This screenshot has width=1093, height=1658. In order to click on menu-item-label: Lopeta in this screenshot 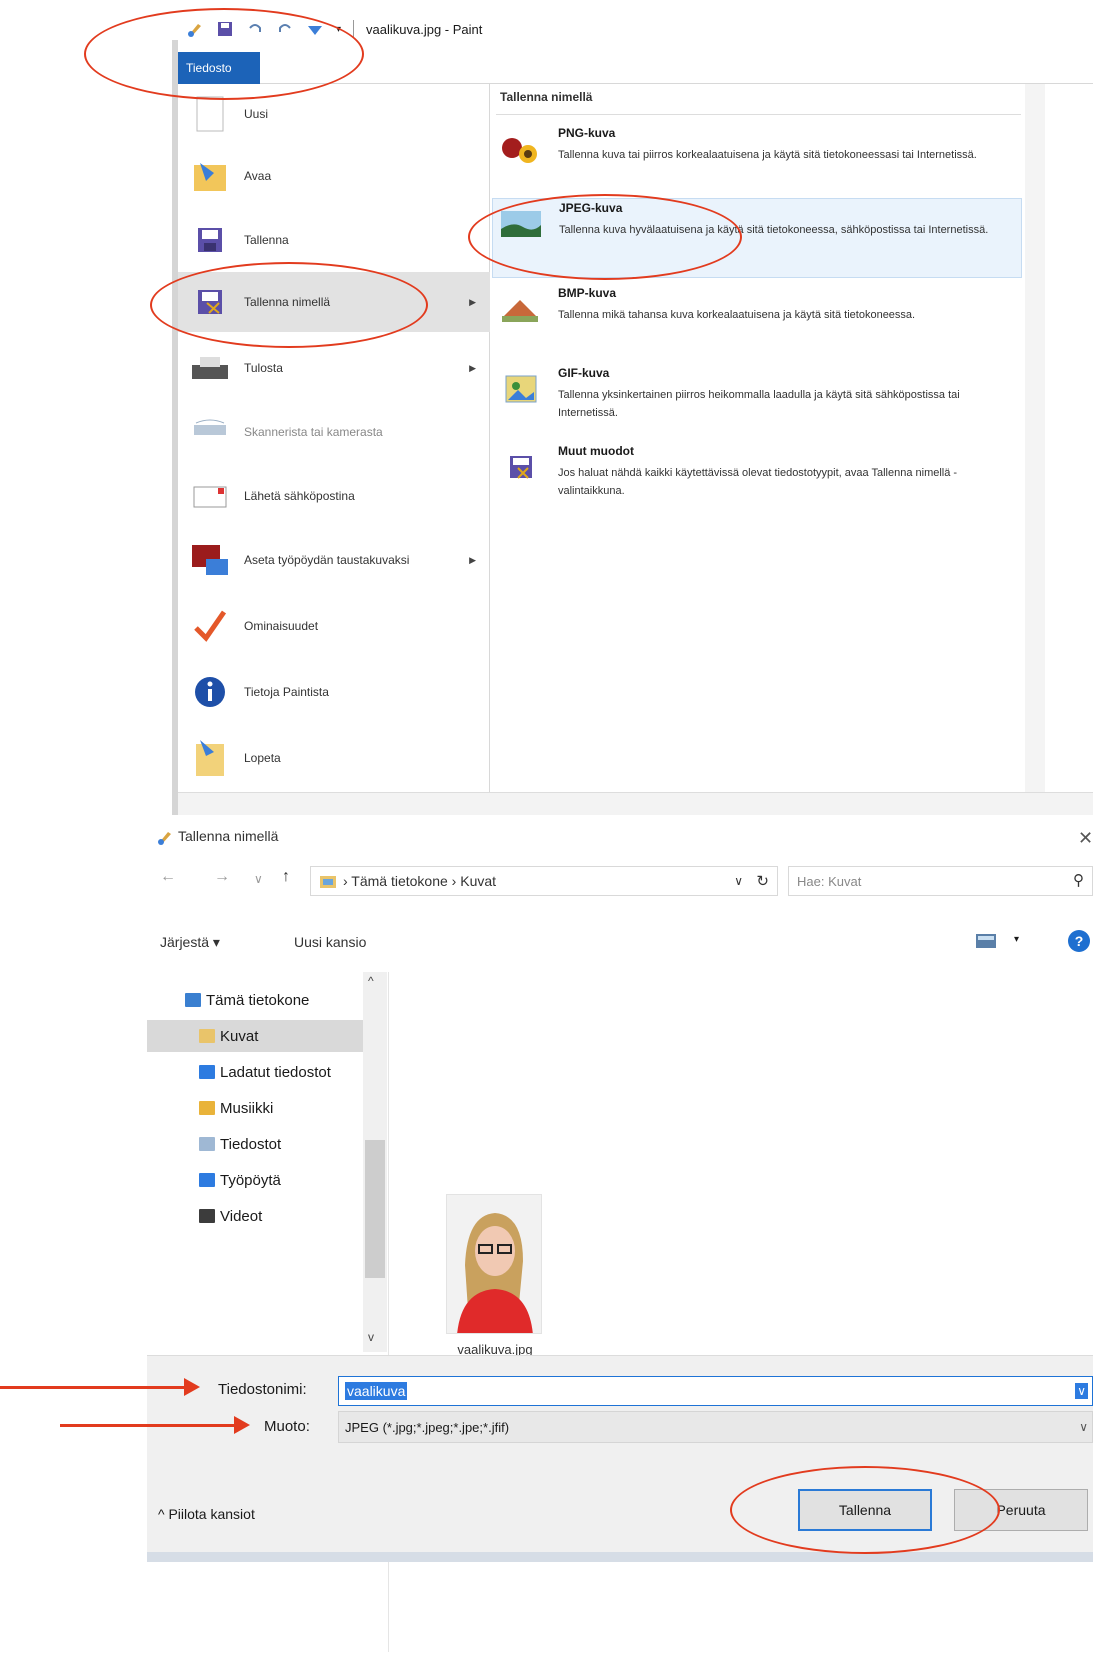, I will do `click(262, 758)`.